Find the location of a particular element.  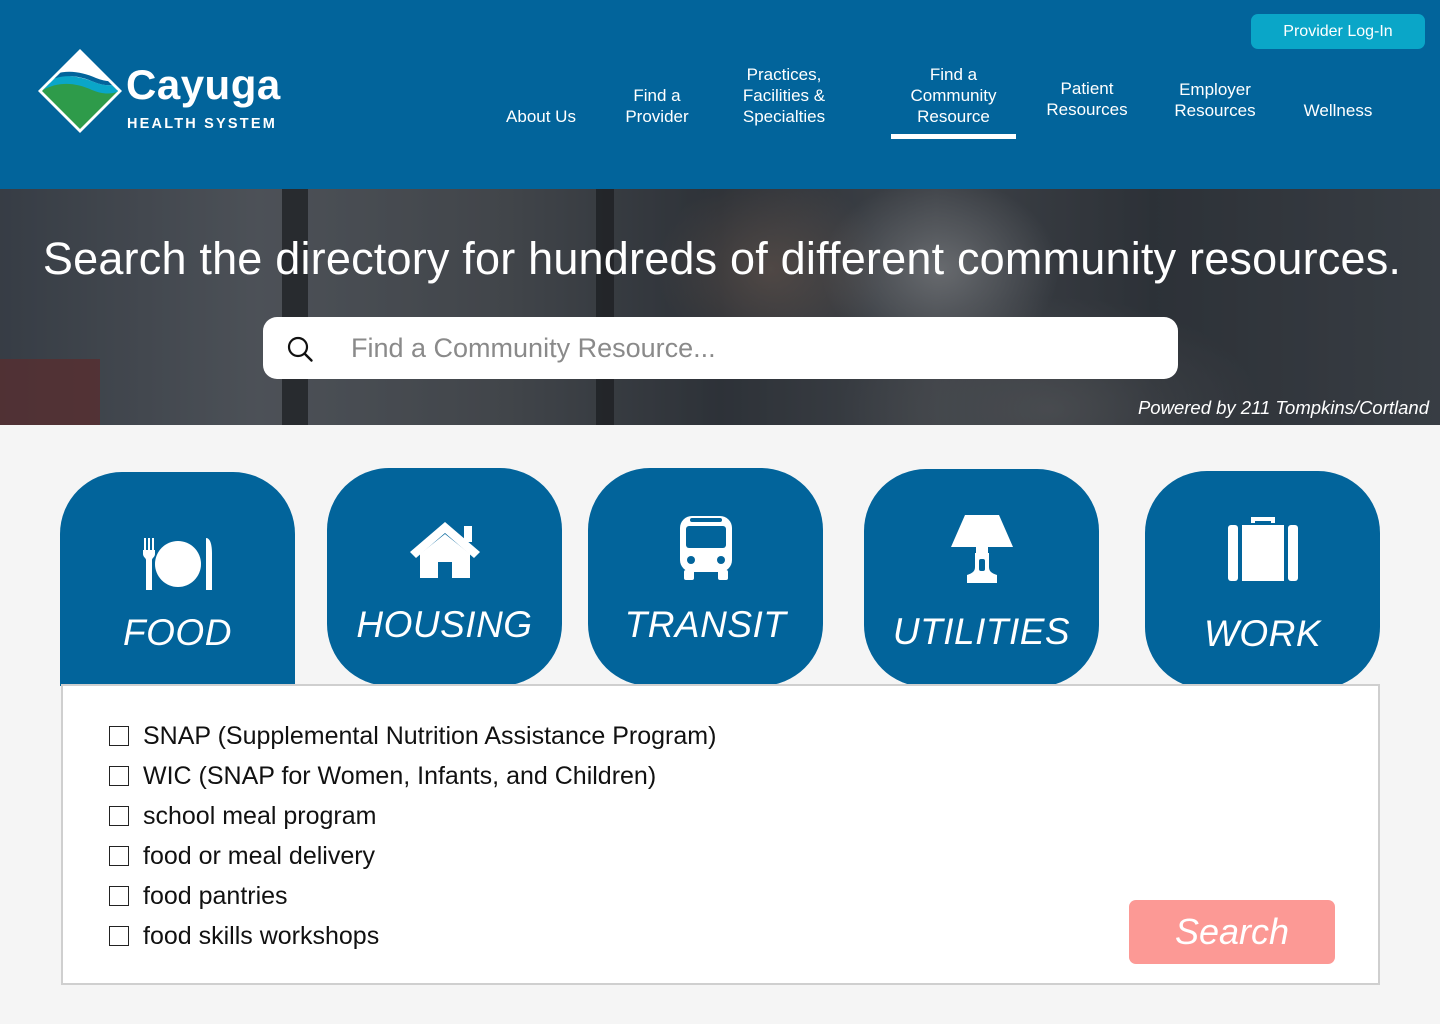

utensils-plate-icon is located at coordinates (177, 564).